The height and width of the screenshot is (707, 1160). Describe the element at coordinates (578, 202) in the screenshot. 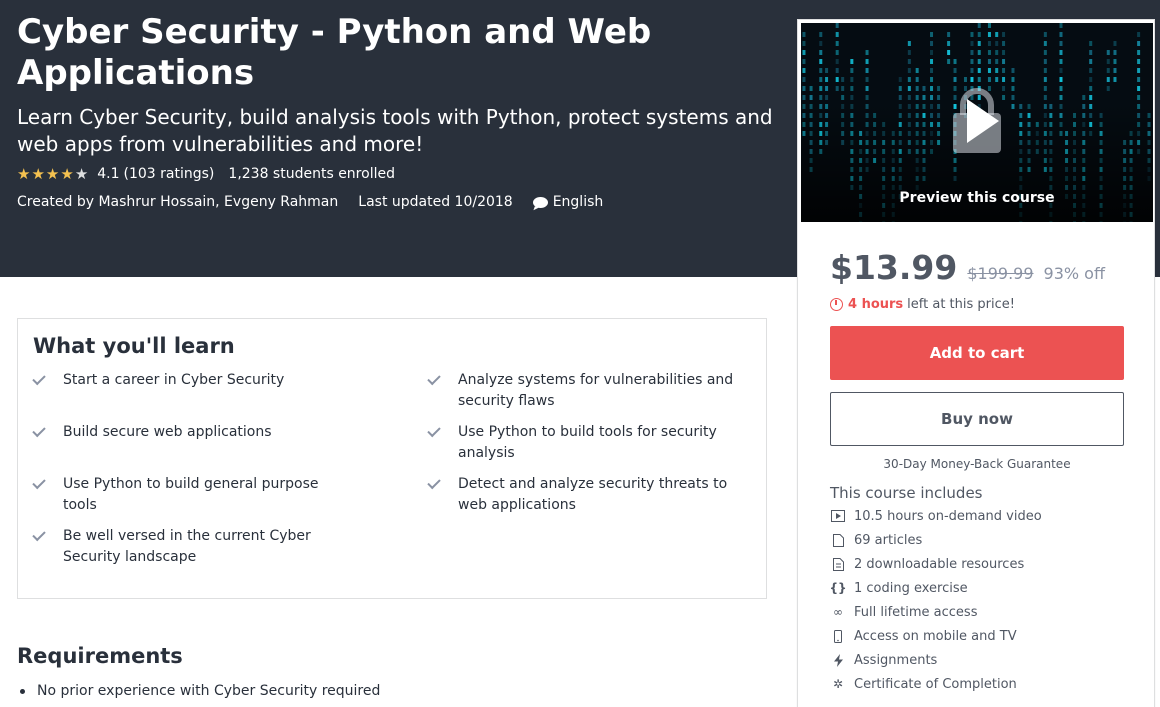

I see `language-label: English` at that location.